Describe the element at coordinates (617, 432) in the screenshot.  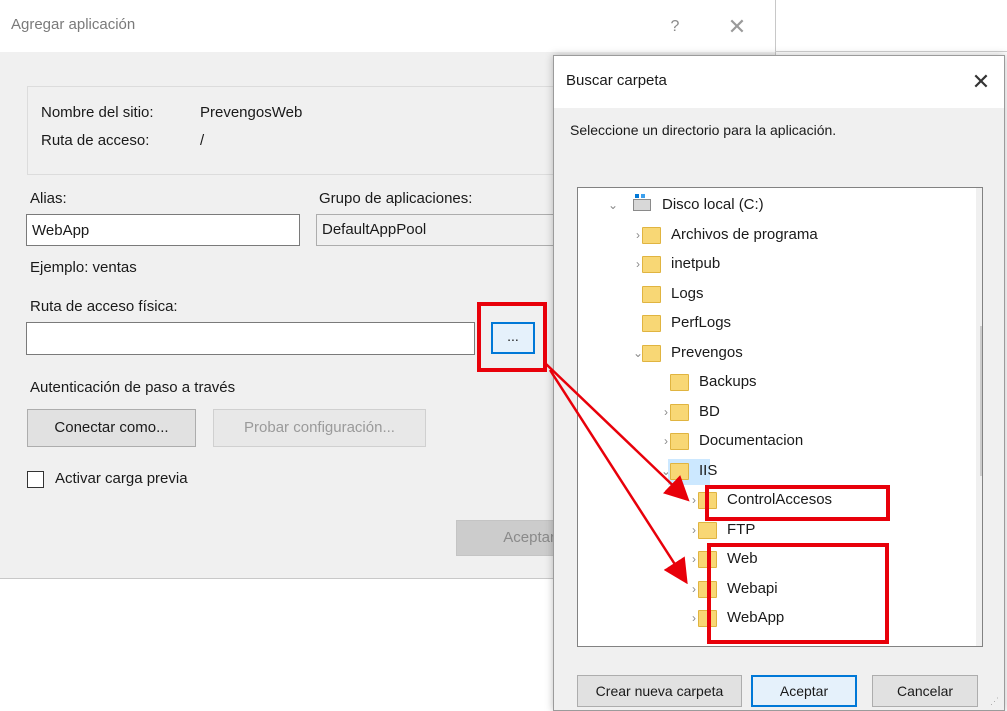
I see `arrow-to-controlaccesos` at that location.